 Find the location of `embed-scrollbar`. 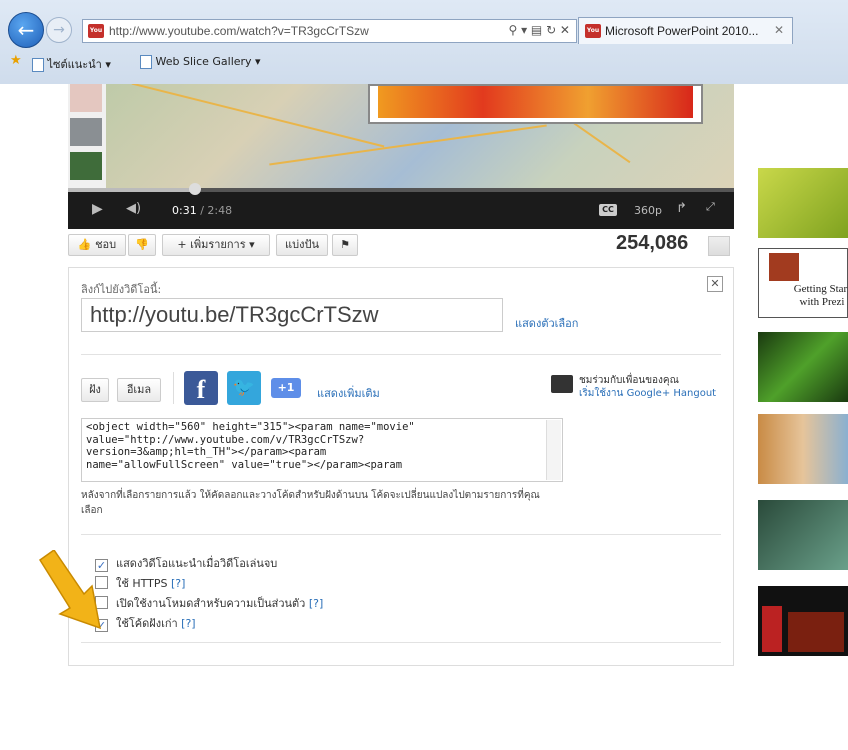

embed-scrollbar is located at coordinates (553, 450).